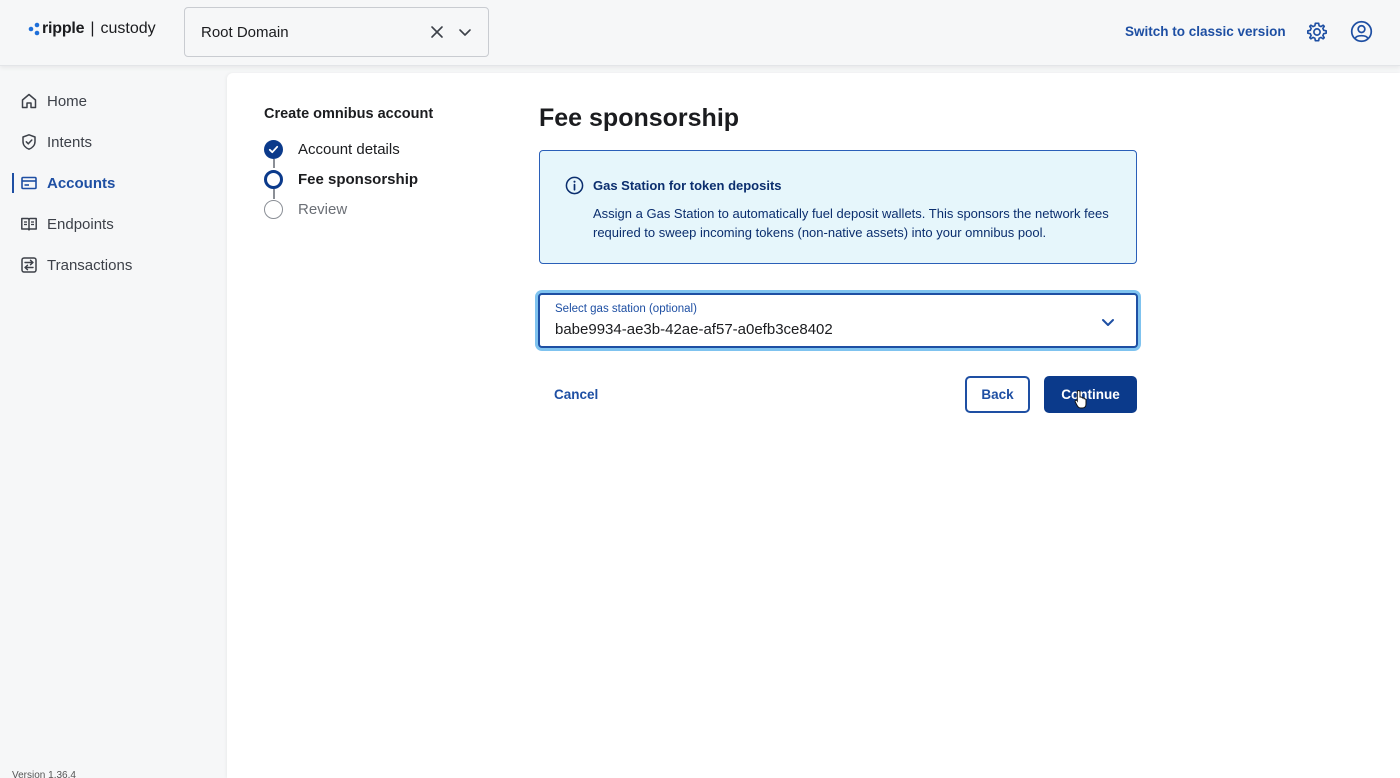  I want to click on info-title: Gas Station for token deposits, so click(687, 185).